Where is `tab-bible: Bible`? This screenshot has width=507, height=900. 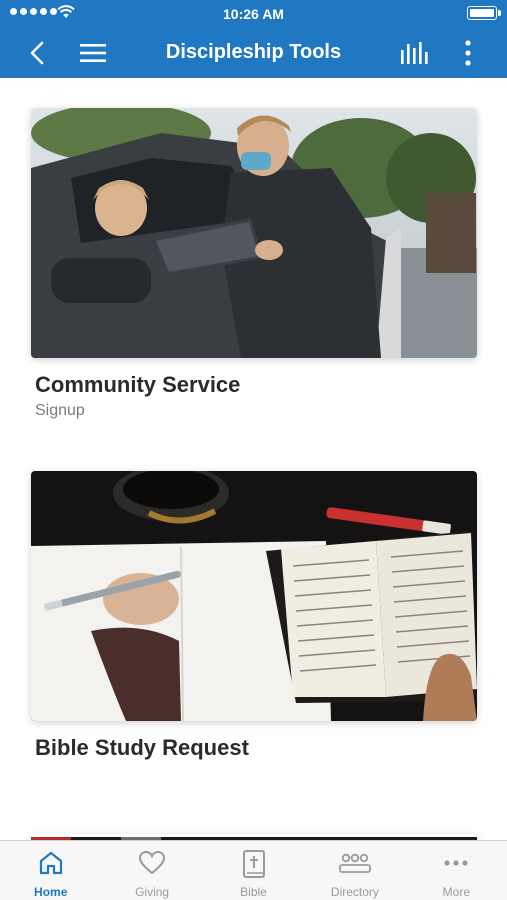 tab-bible: Bible is located at coordinates (253, 870).